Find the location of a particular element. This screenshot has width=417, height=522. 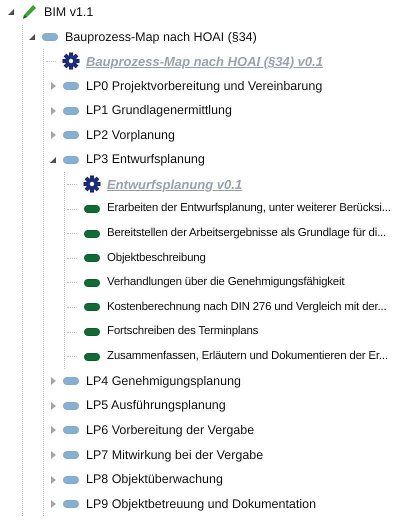

node-label: LP0 Projektvorbereitung und Vereinbarung is located at coordinates (204, 86).